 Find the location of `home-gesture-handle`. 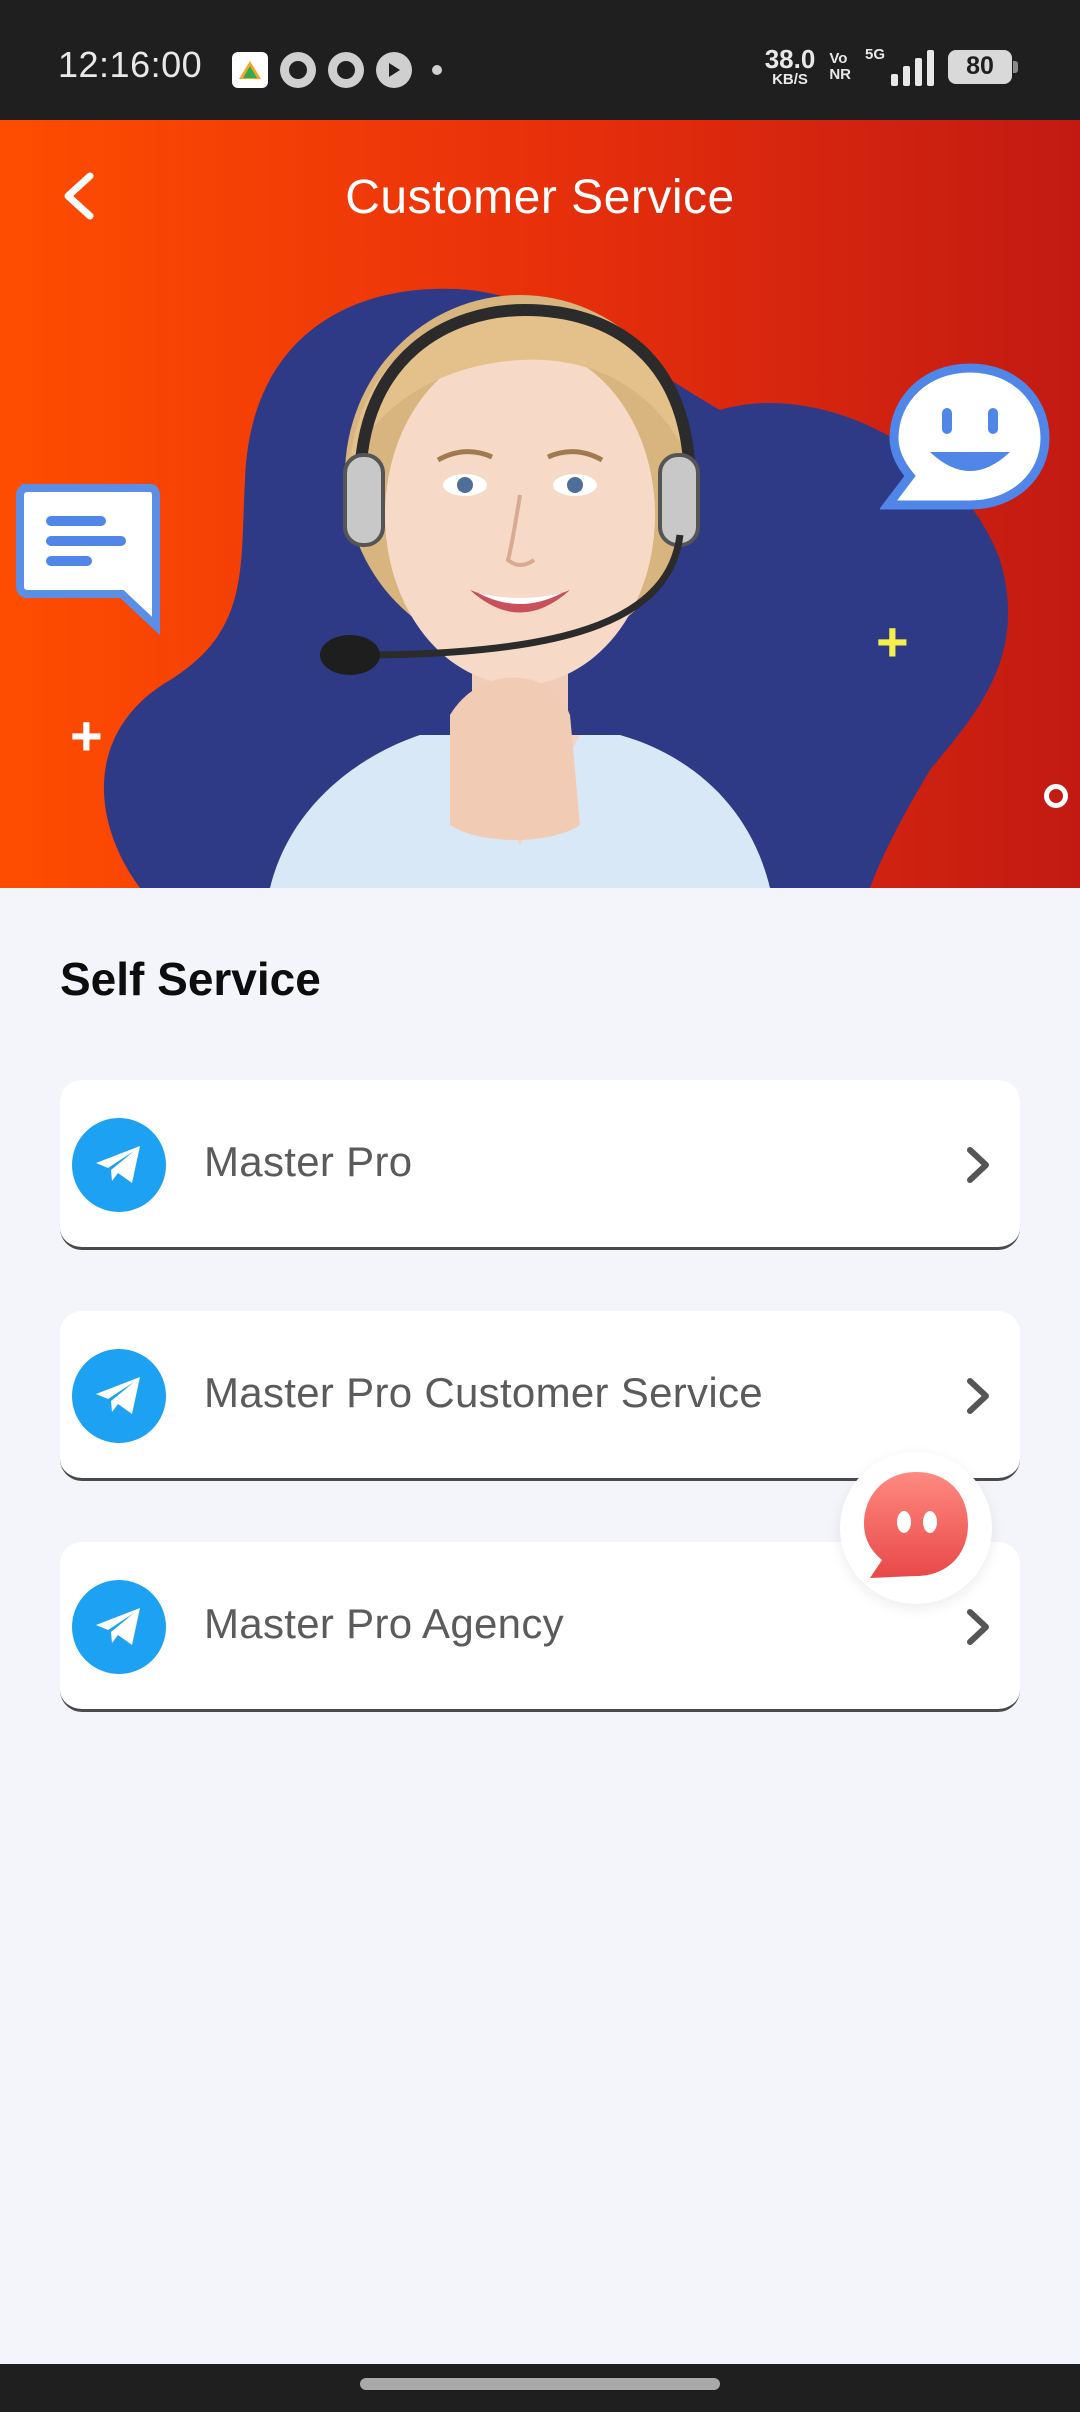

home-gesture-handle is located at coordinates (540, 2384).